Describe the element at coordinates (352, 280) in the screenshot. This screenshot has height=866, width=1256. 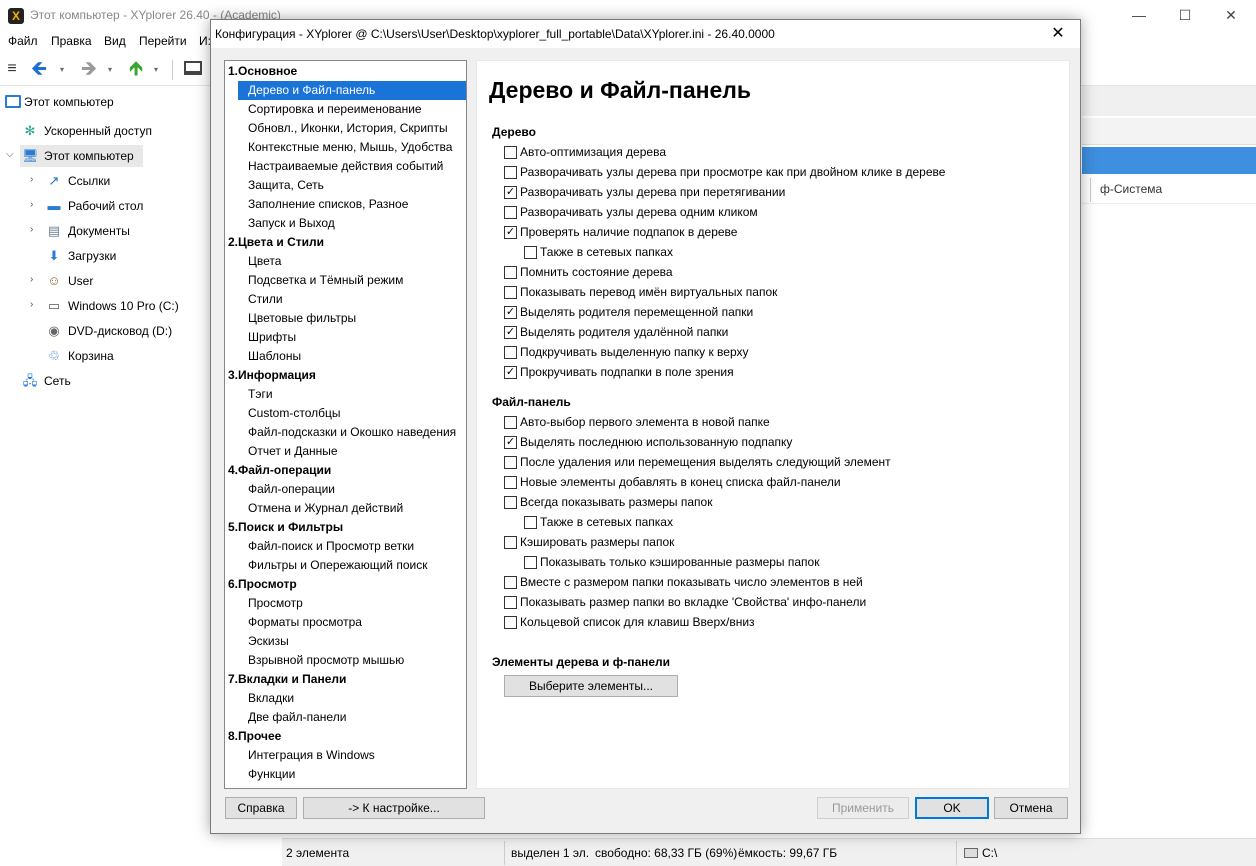
I see `nav-category-item: Подсветка и Тёмный режим` at that location.